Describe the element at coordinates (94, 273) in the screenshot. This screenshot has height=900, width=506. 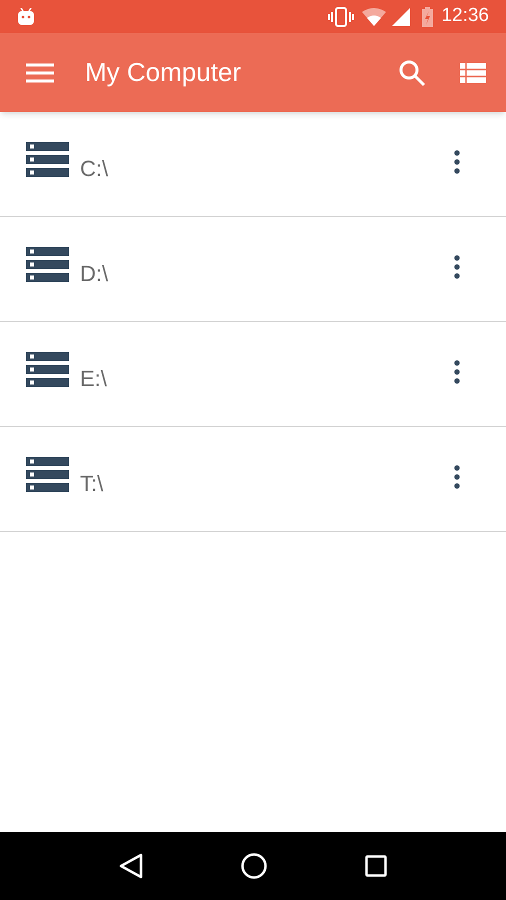
I see `drive-label: D:\` at that location.